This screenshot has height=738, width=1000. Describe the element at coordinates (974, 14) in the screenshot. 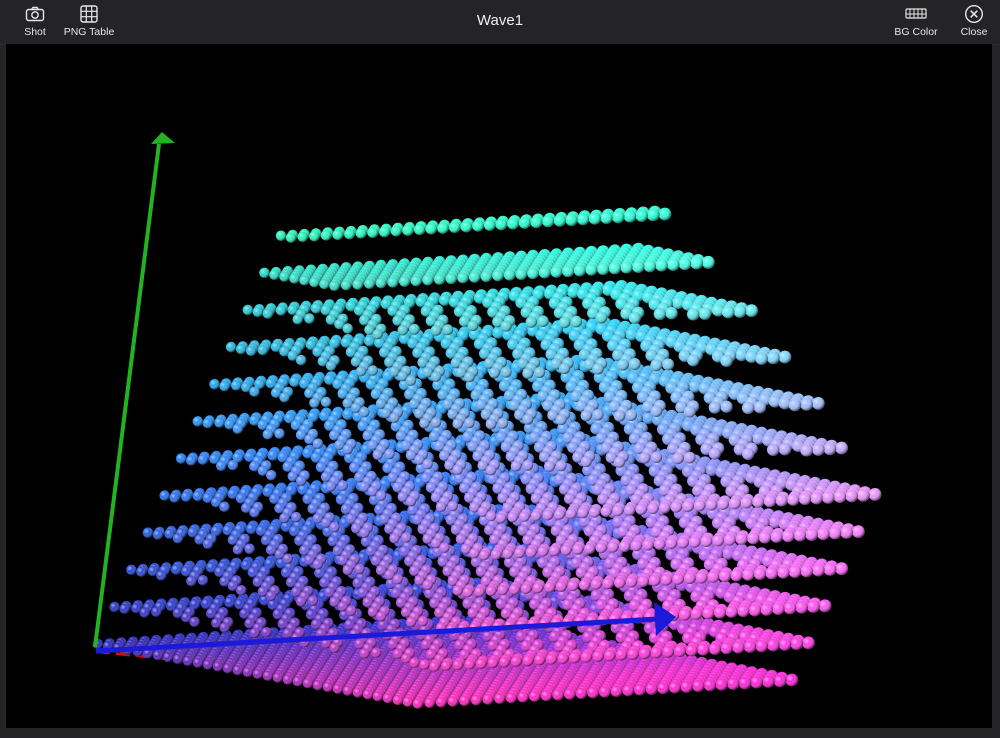

I see `close-circle-icon` at that location.